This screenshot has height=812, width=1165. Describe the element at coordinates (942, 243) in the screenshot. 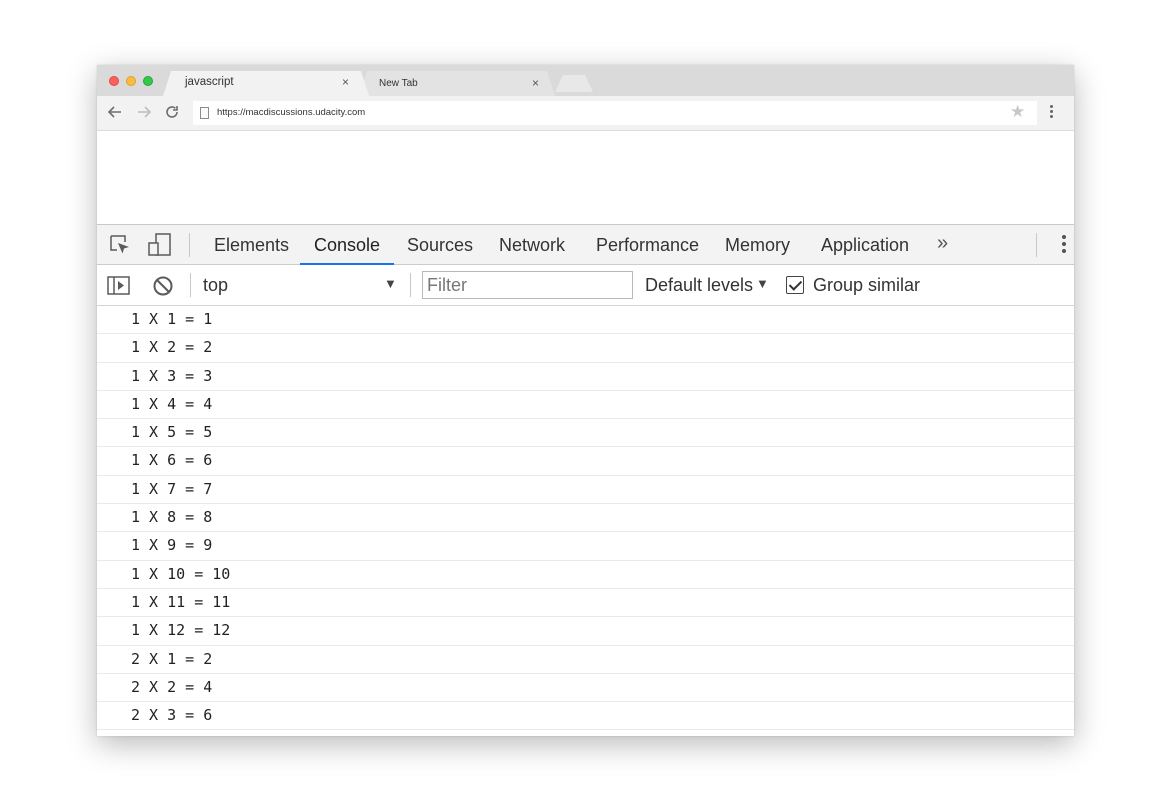

I see `more-tabs-icon: »` at that location.